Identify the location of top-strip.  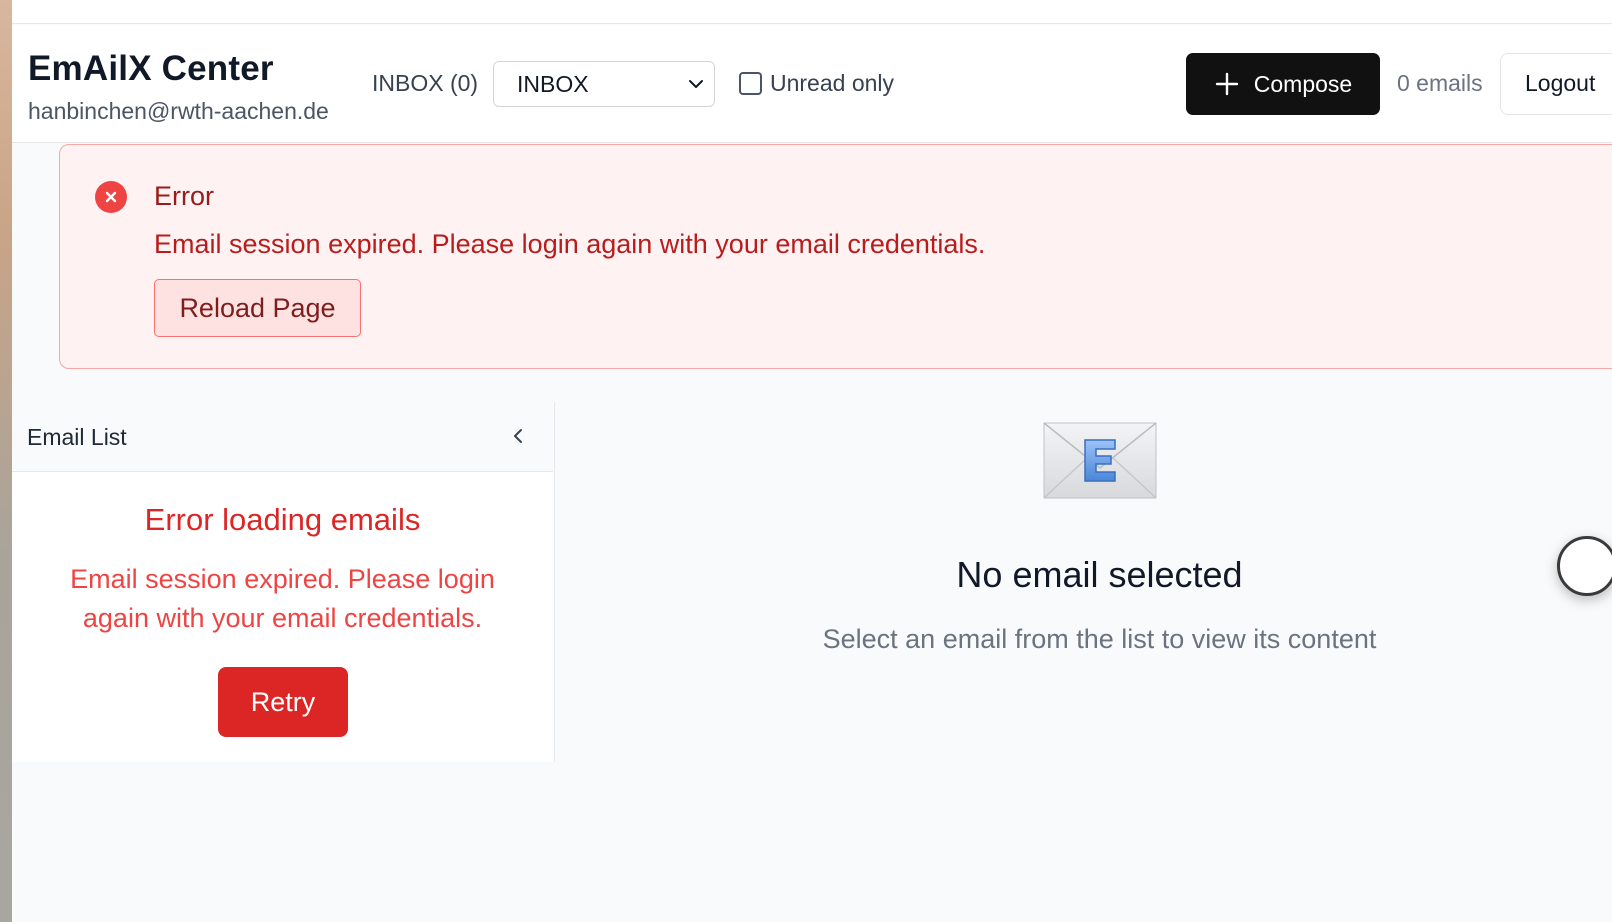
(812, 12).